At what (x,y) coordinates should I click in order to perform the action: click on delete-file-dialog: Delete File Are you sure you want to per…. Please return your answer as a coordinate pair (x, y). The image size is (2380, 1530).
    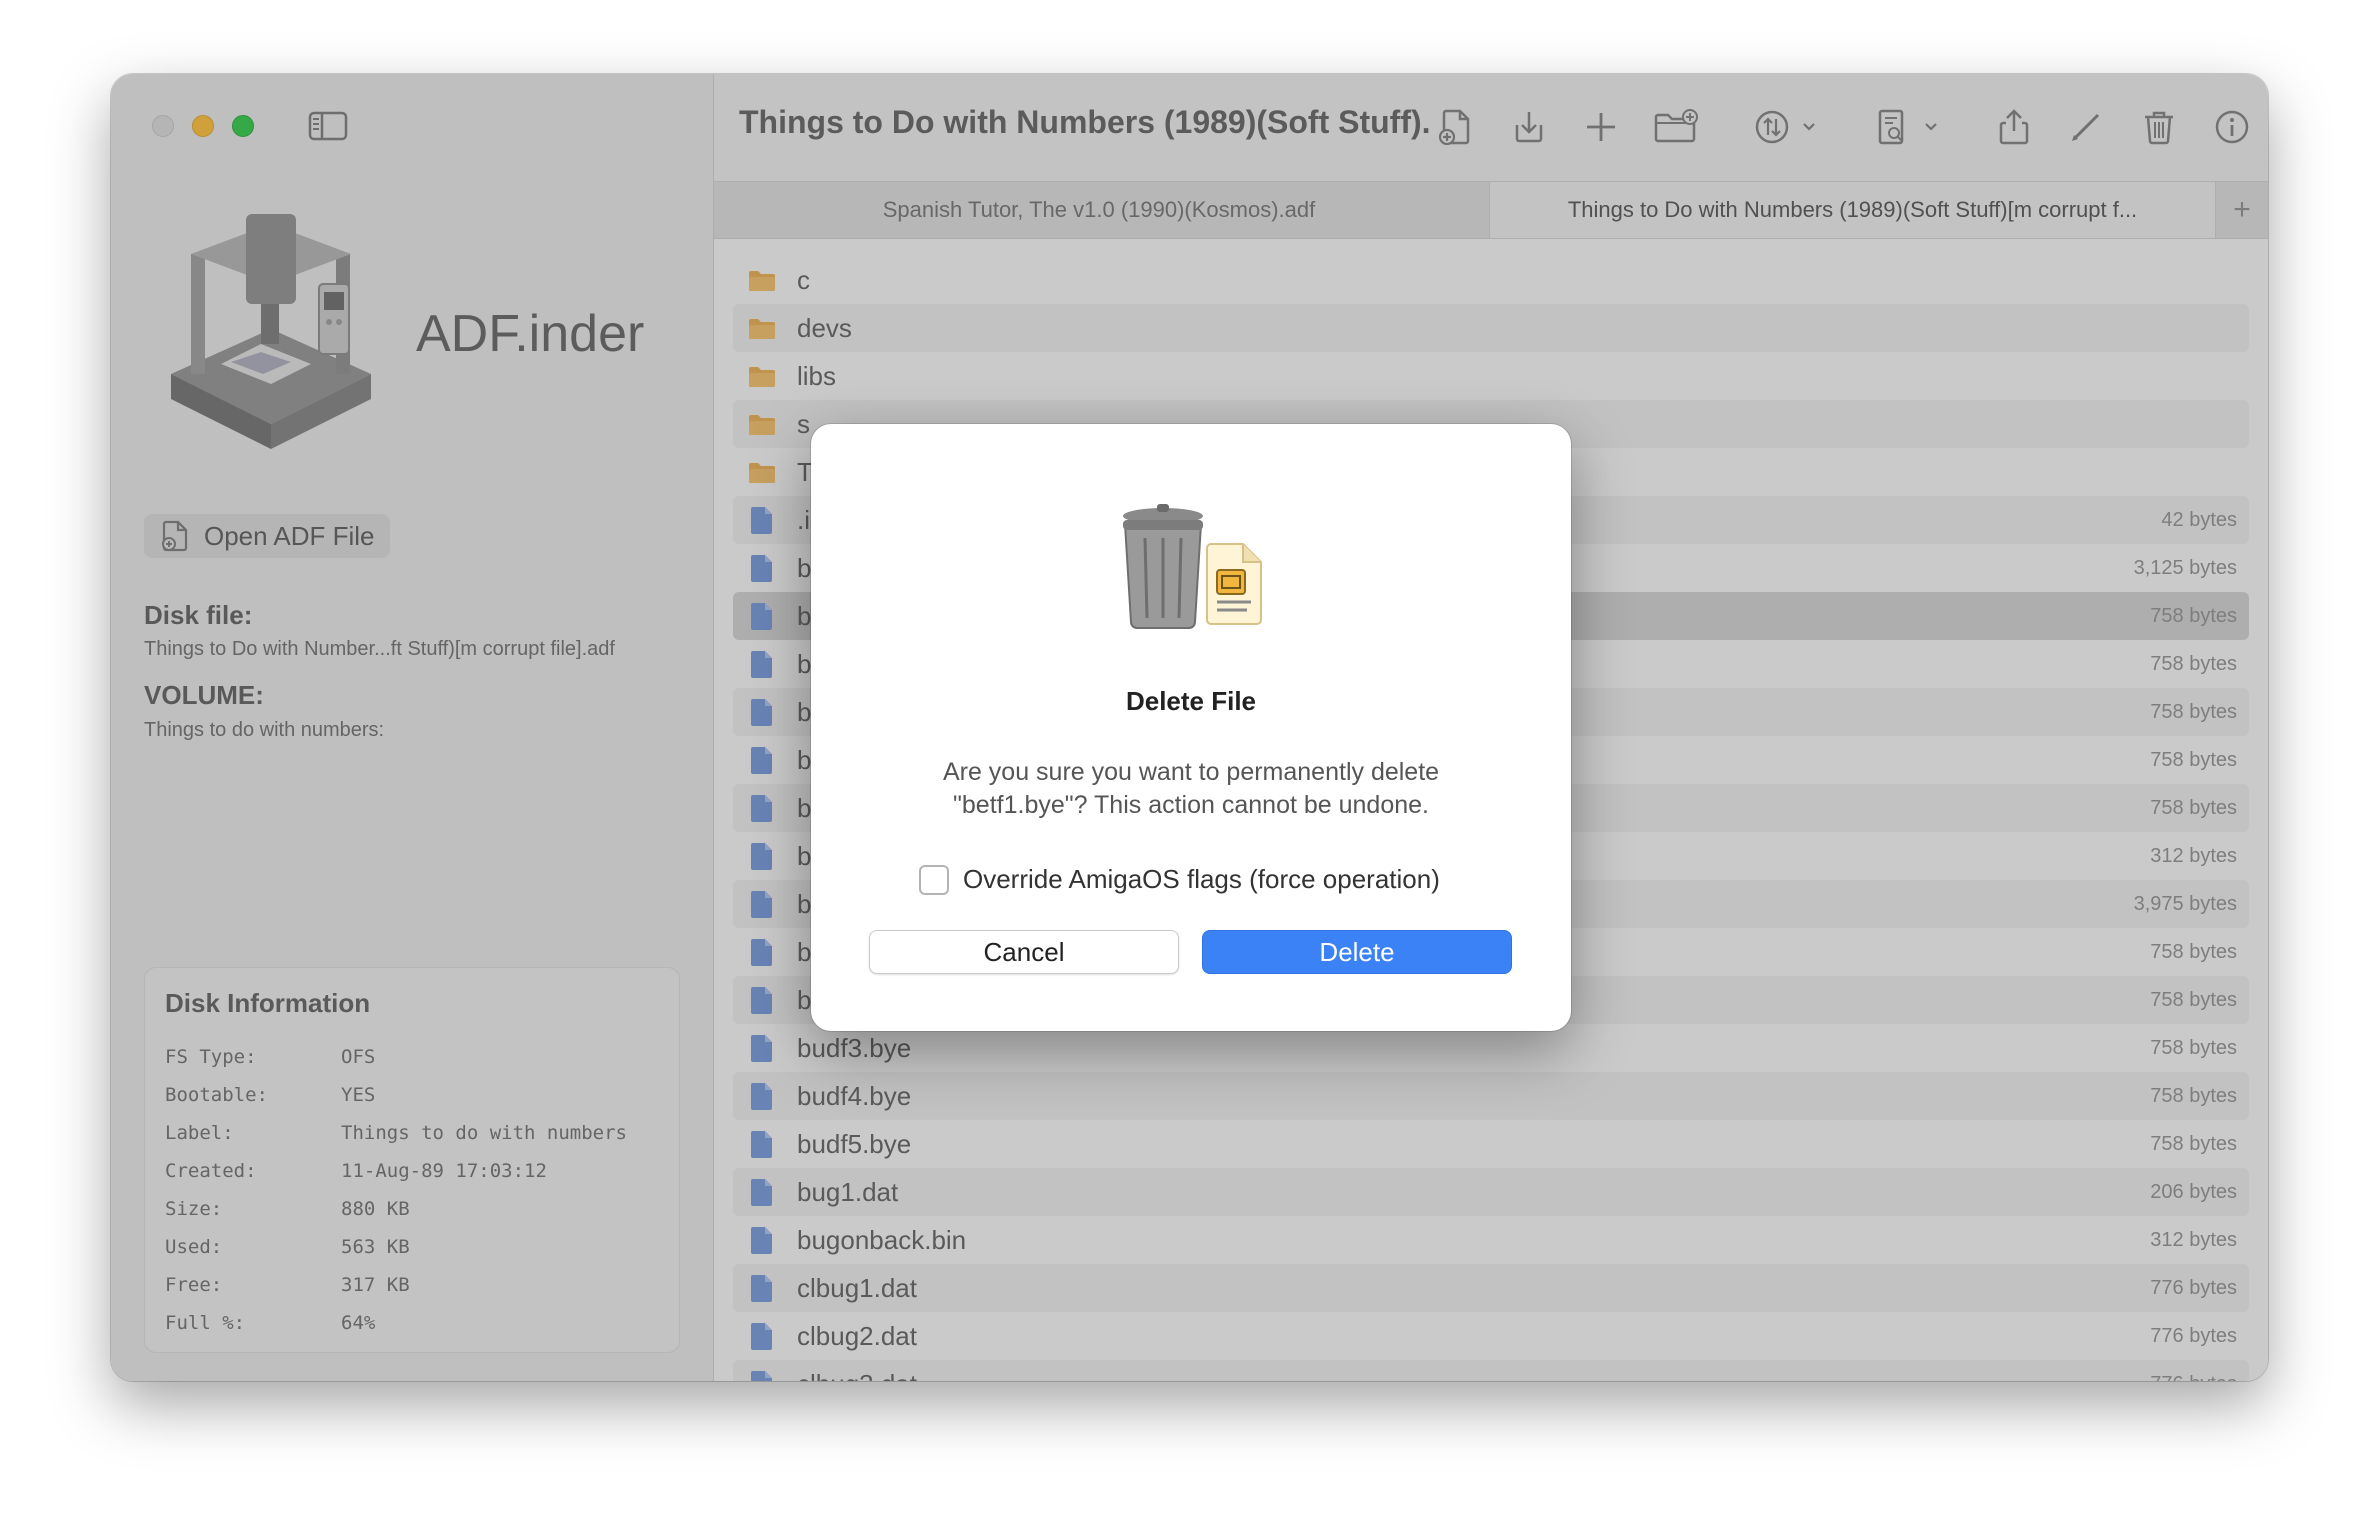
    Looking at the image, I should click on (1191, 727).